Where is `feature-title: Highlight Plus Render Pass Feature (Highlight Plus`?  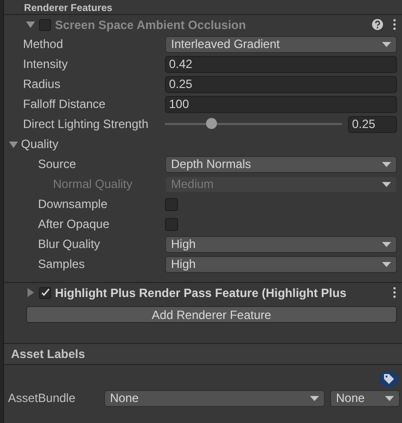 feature-title: Highlight Plus Render Pass Feature (Highlight Plus is located at coordinates (201, 293).